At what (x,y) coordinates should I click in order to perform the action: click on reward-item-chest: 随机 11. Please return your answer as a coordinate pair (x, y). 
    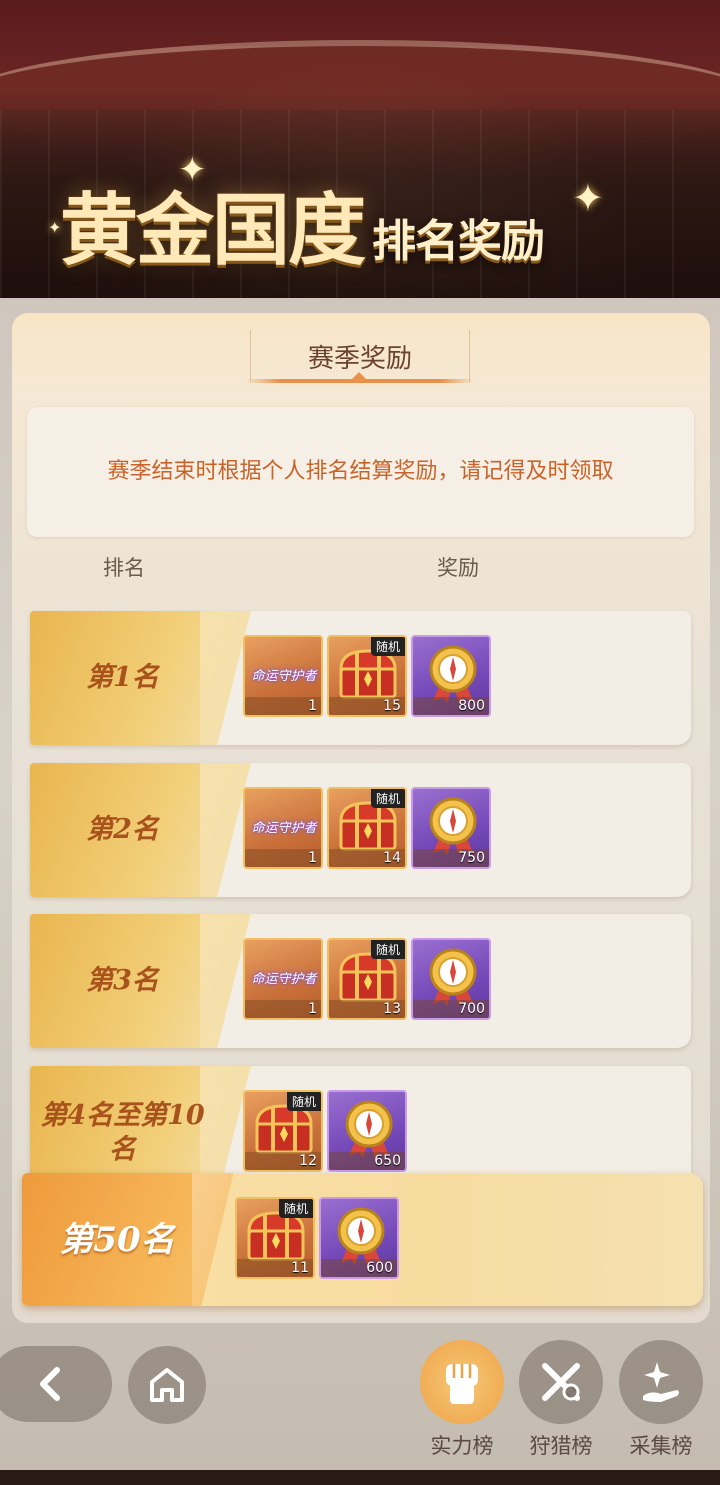
    Looking at the image, I should click on (275, 1238).